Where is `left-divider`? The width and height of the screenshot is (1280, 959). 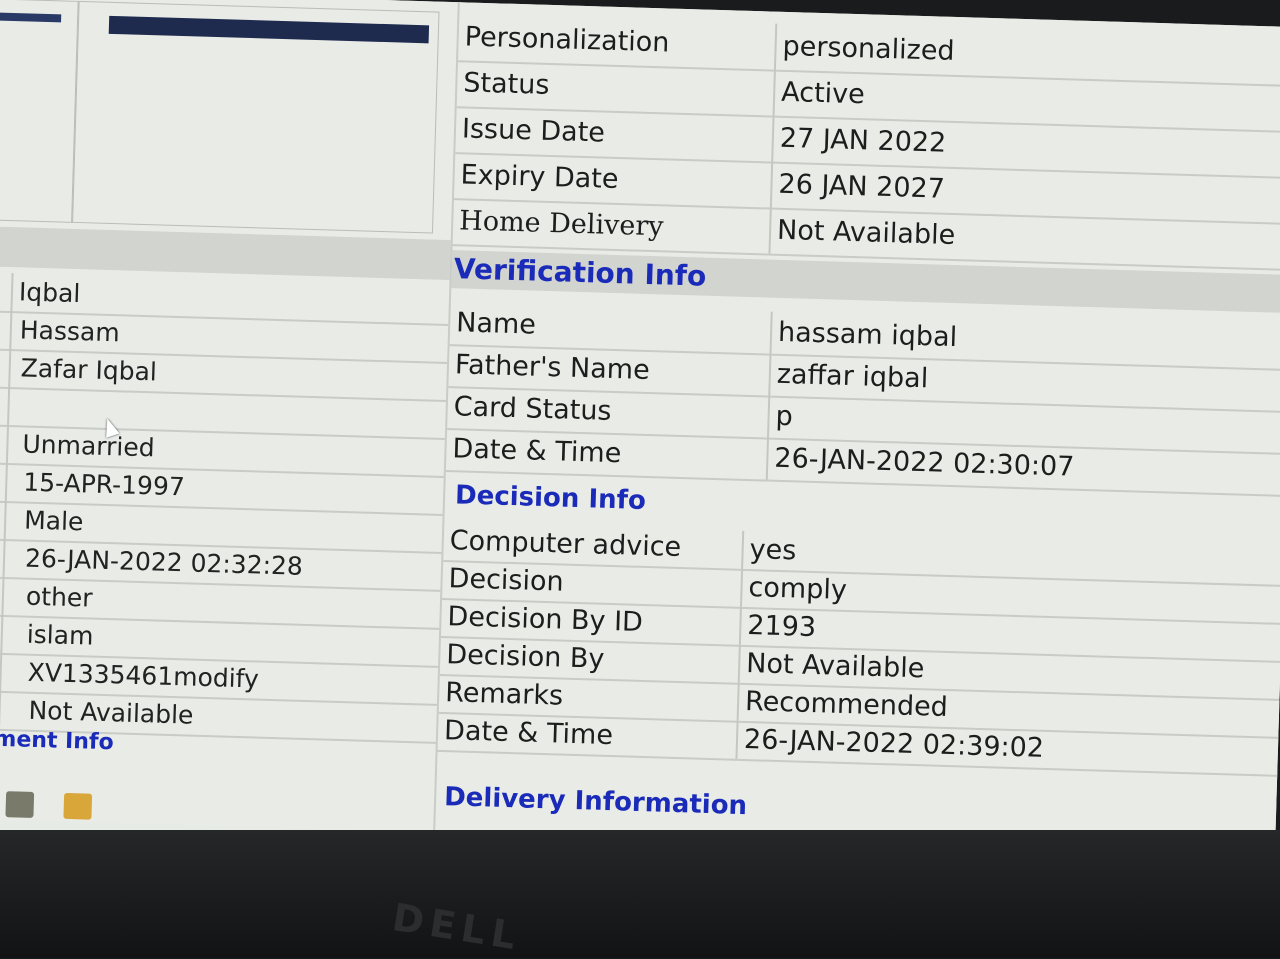 left-divider is located at coordinates (225, 253).